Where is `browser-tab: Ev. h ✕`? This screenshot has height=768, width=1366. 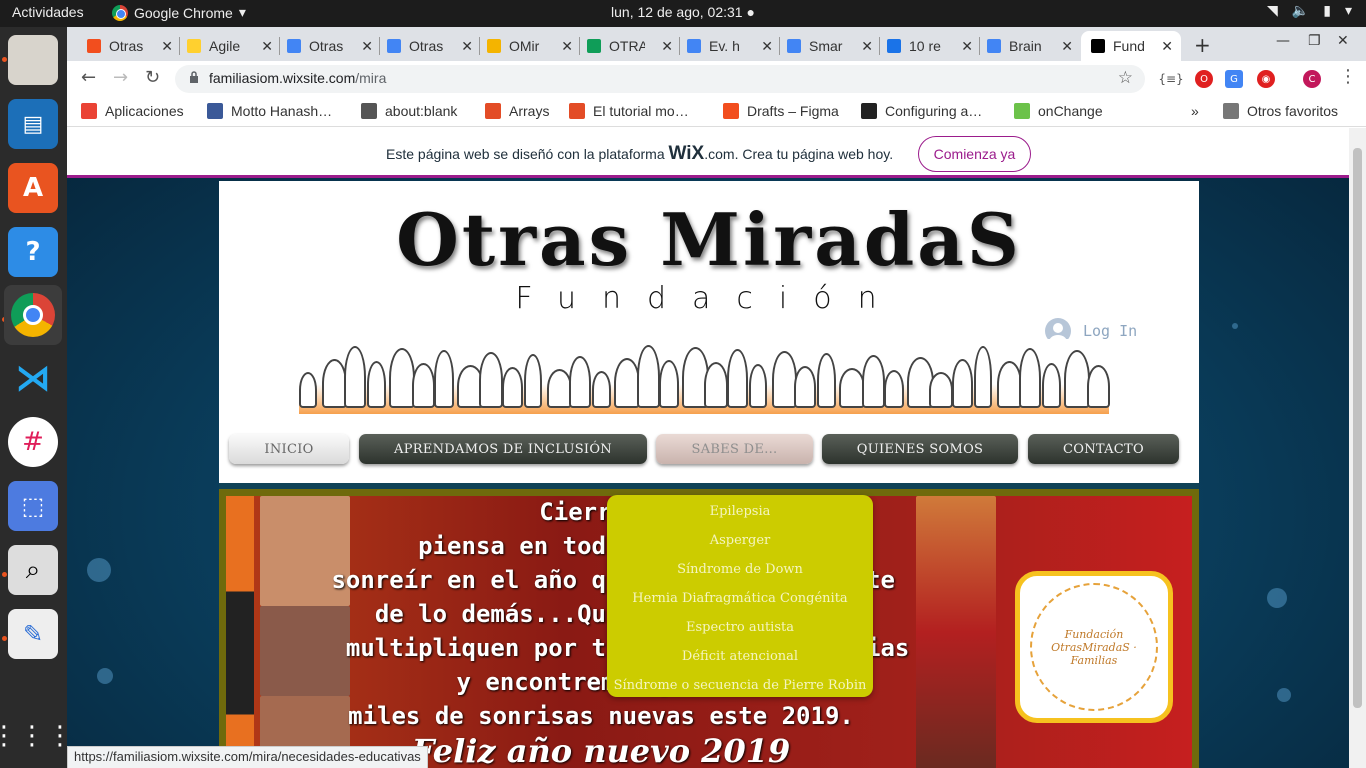
browser-tab: Ev. h ✕ is located at coordinates (730, 46).